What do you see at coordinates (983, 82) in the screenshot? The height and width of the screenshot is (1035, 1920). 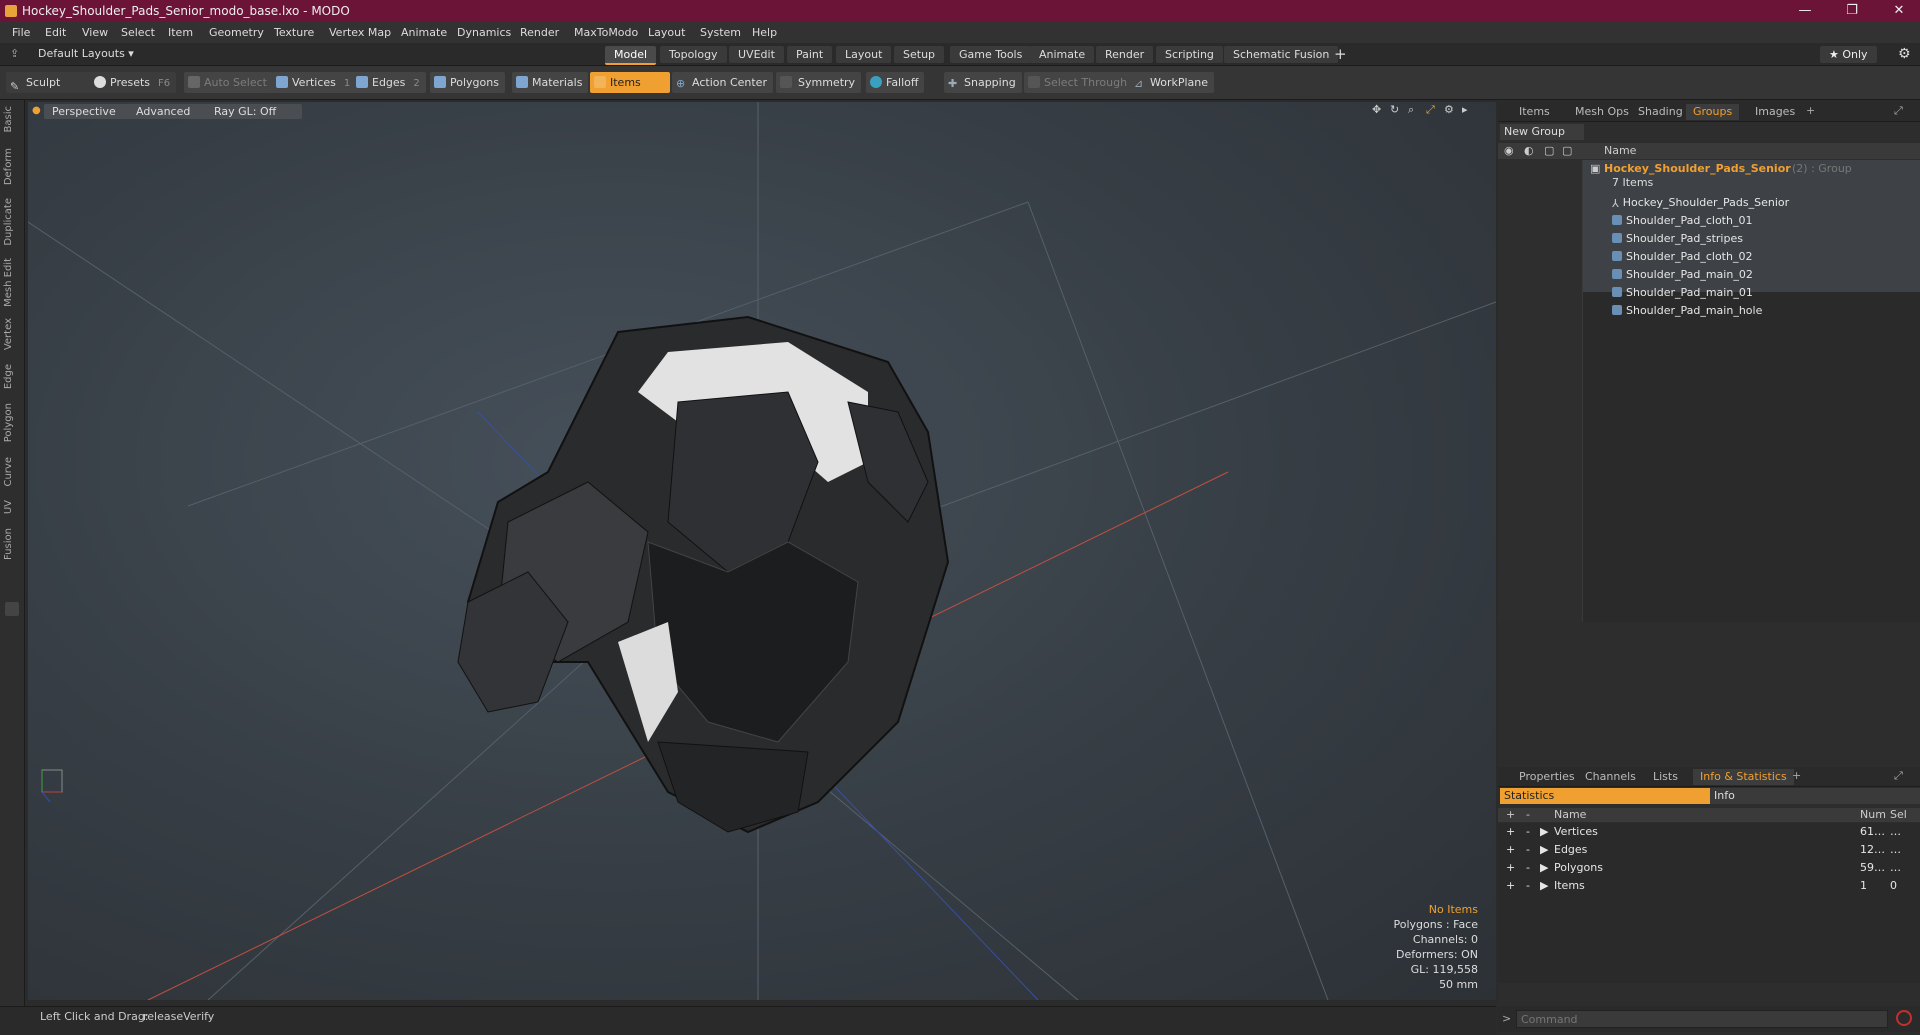 I see `snapping-button: ✚ Snapping` at bounding box center [983, 82].